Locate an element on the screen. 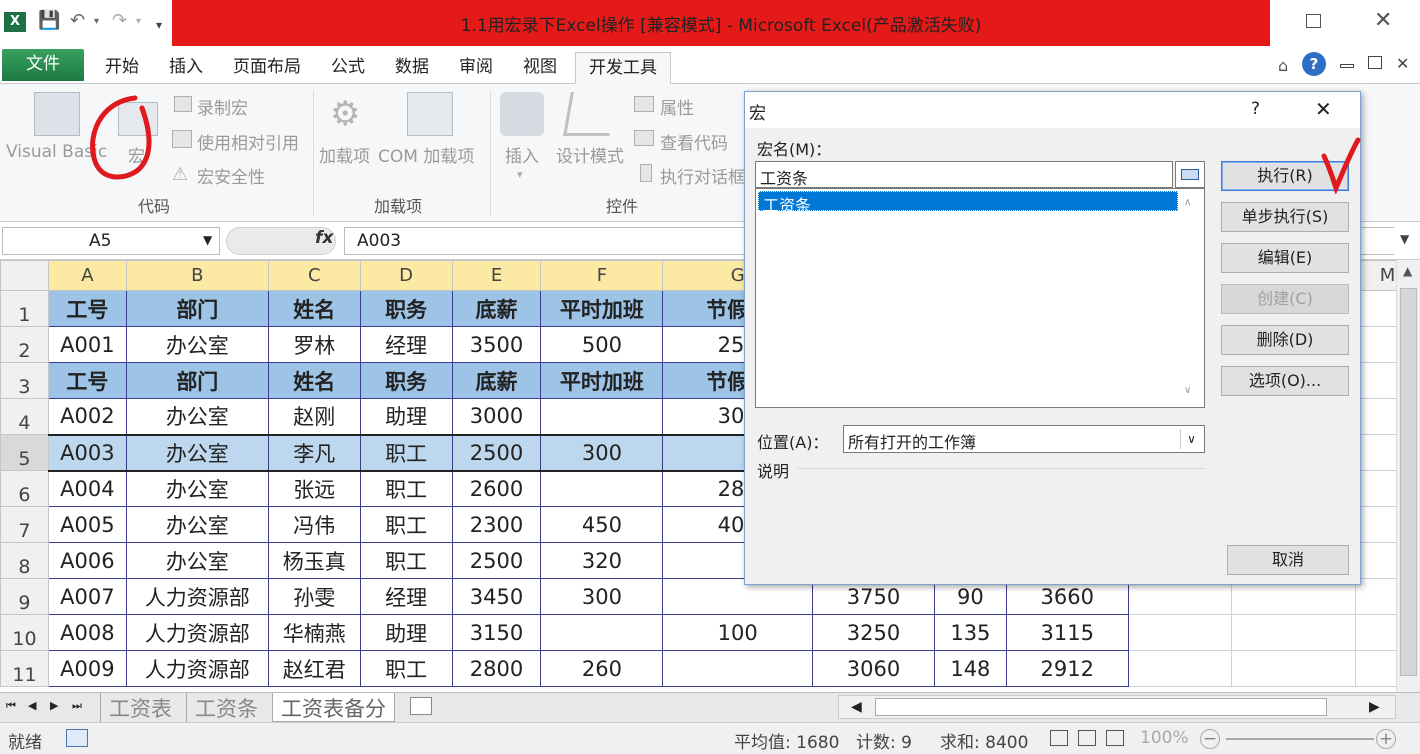  cell: 450 is located at coordinates (602, 524).